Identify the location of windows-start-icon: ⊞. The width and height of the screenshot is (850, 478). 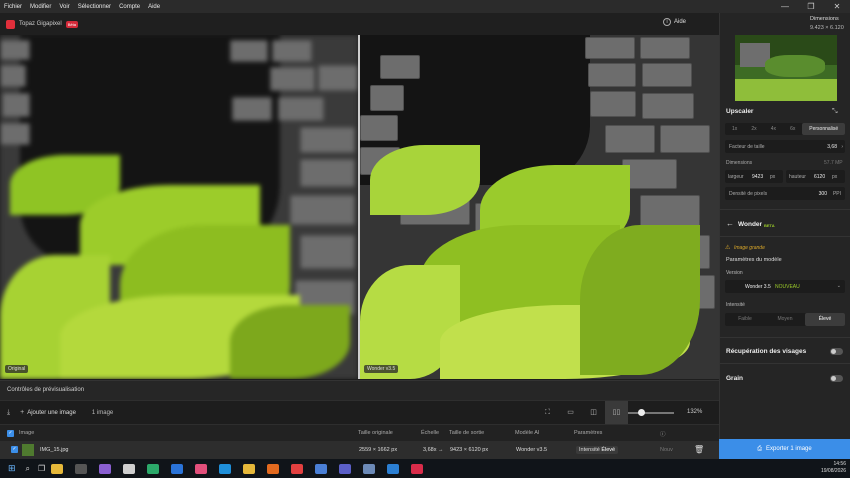
(12, 468).